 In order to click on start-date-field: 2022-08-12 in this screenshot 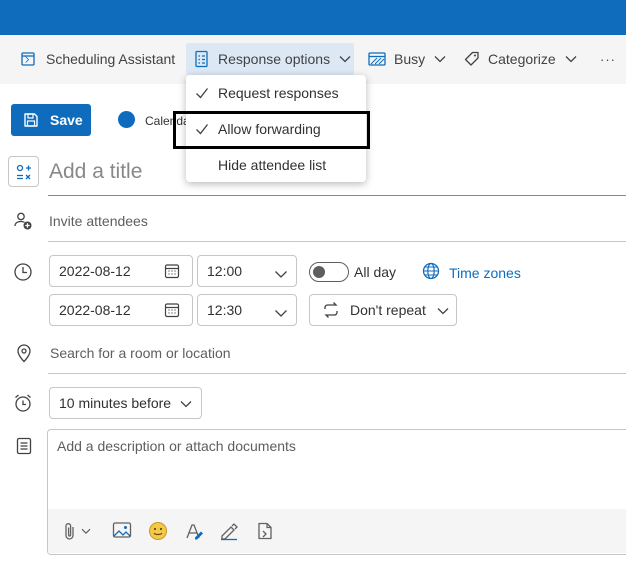, I will do `click(121, 271)`.